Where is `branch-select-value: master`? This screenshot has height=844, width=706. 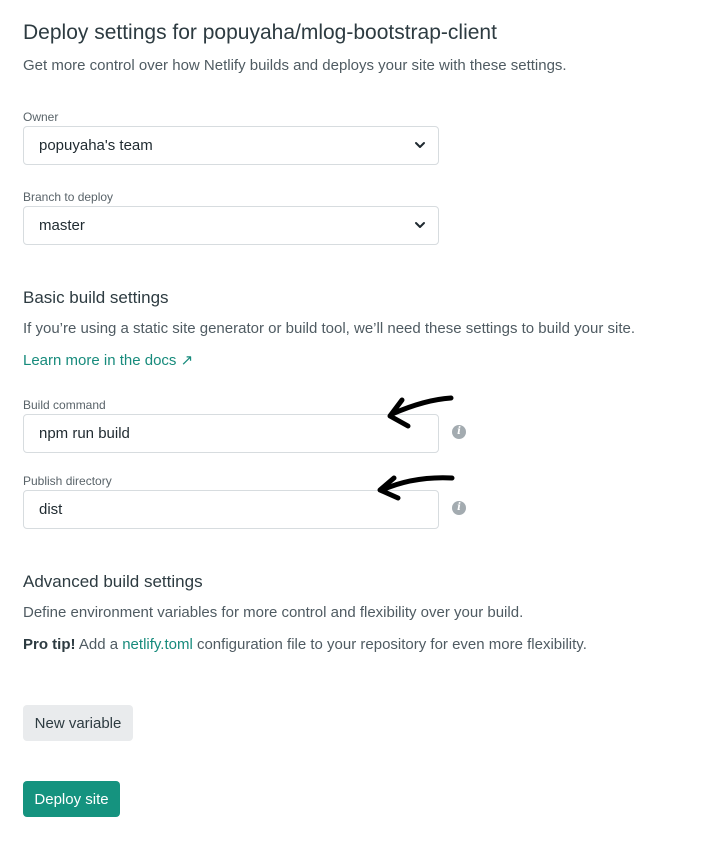 branch-select-value: master is located at coordinates (62, 225).